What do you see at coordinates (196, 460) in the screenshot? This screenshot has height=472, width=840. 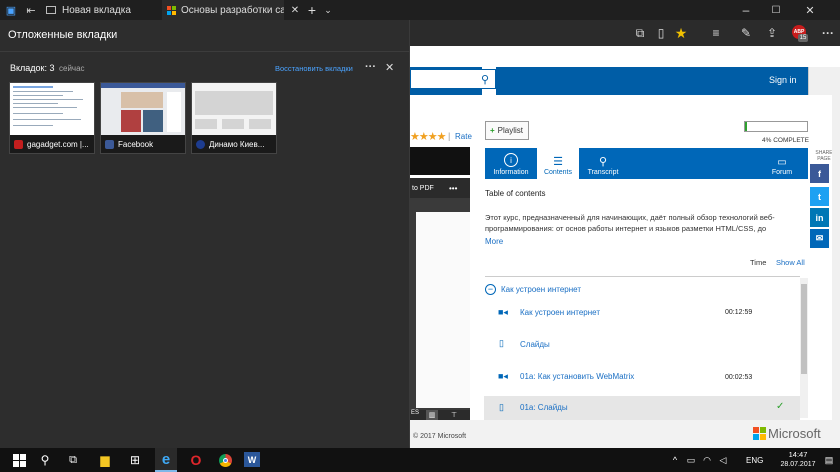 I see `opera-icon: O` at bounding box center [196, 460].